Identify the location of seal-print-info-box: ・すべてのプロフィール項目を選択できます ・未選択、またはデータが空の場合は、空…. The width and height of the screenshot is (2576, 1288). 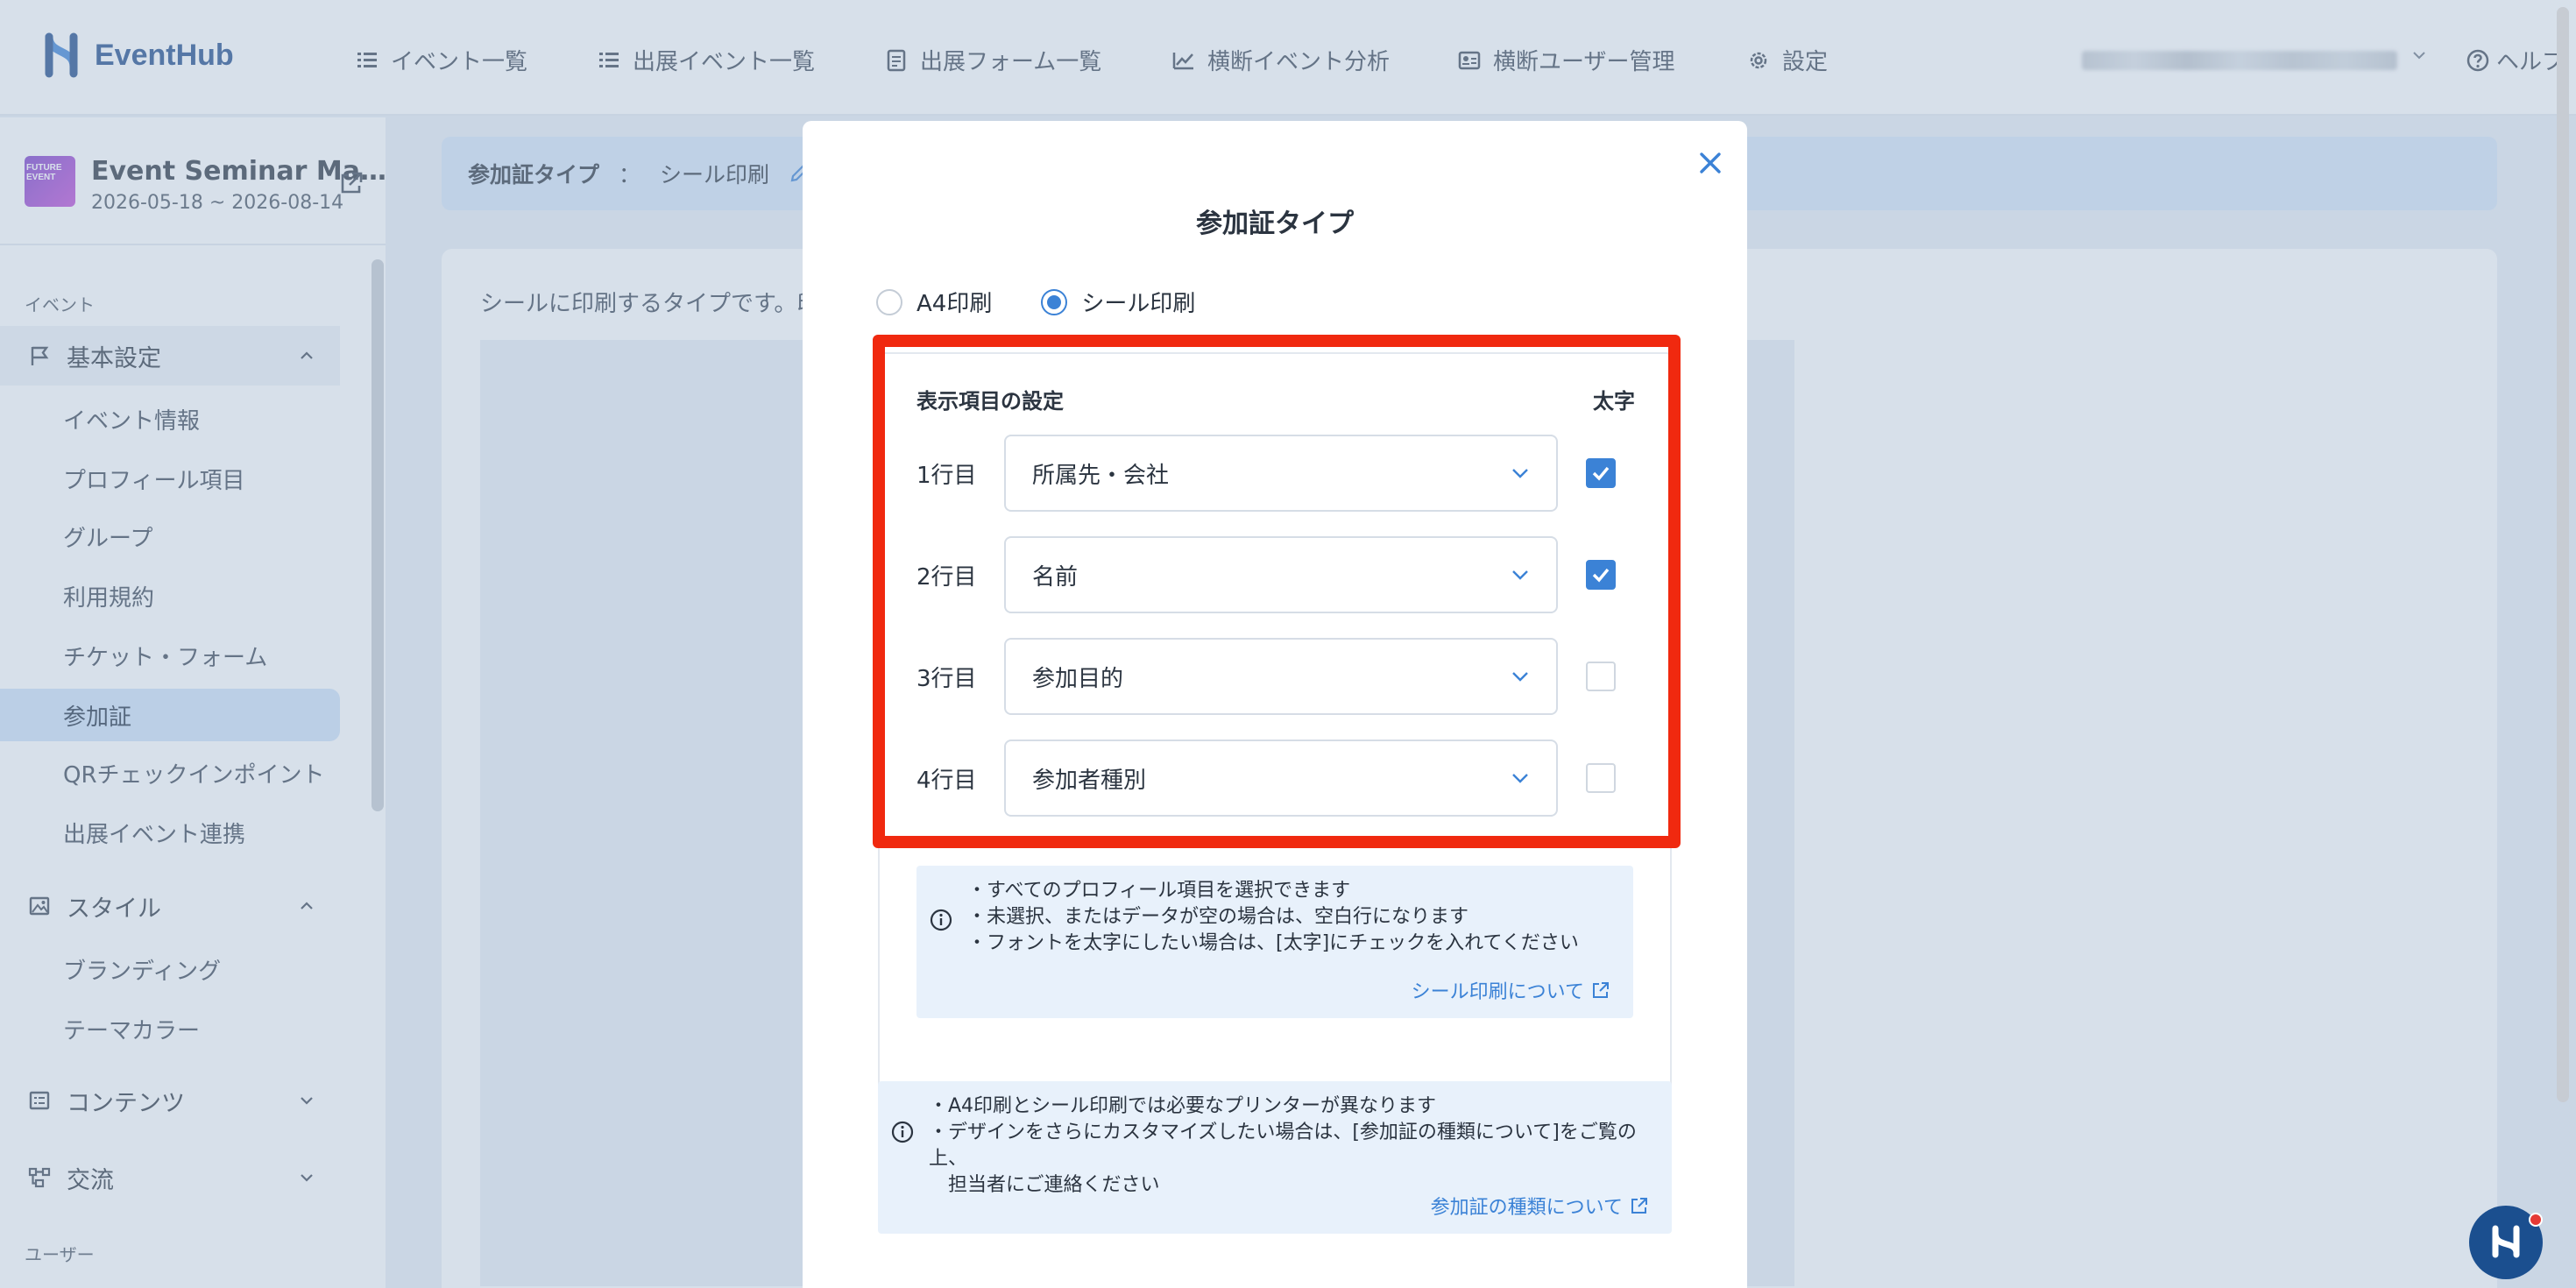
(1274, 942).